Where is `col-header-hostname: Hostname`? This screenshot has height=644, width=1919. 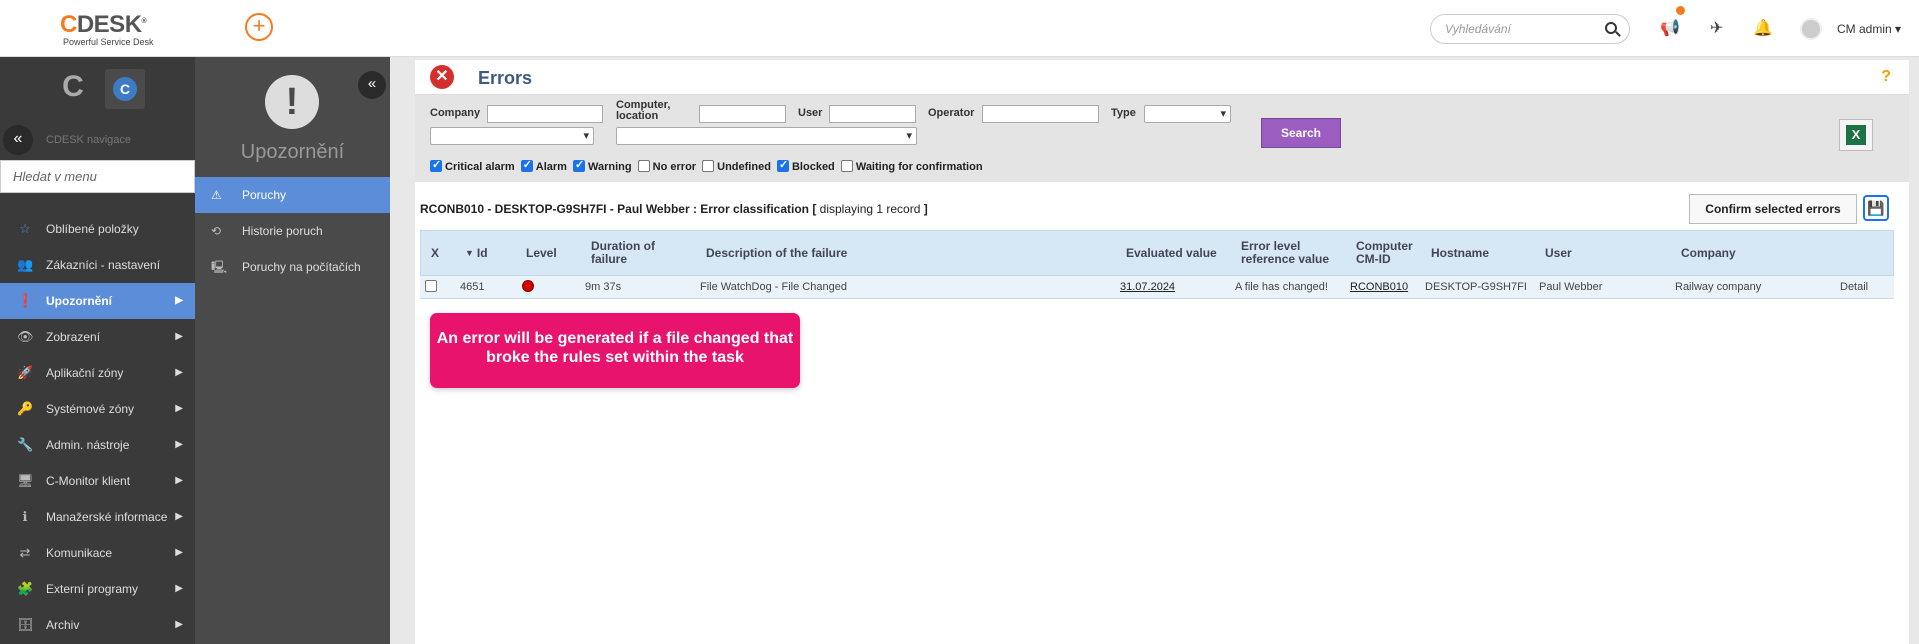 col-header-hostname: Hostname is located at coordinates (1460, 253).